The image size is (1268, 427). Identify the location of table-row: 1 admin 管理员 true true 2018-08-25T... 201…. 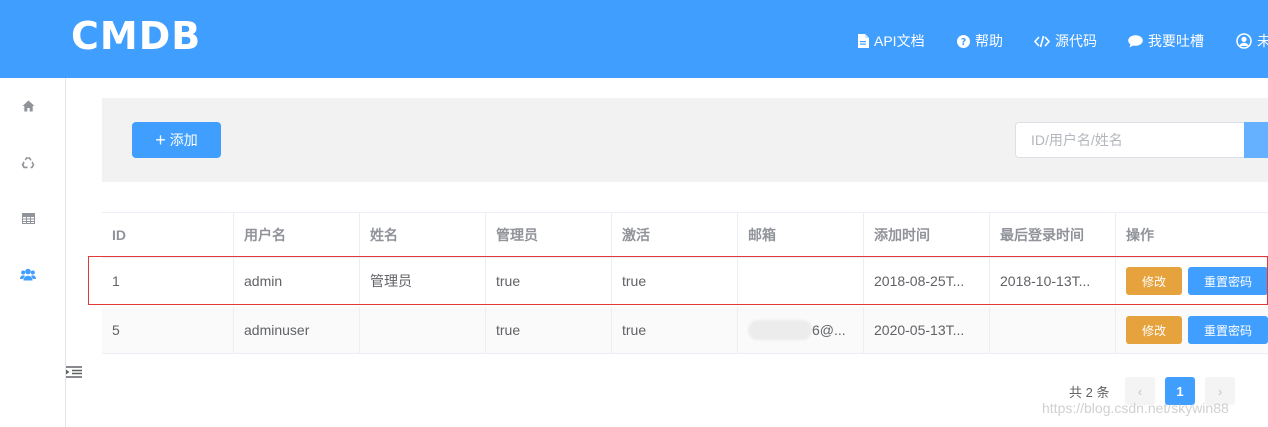
(685, 281).